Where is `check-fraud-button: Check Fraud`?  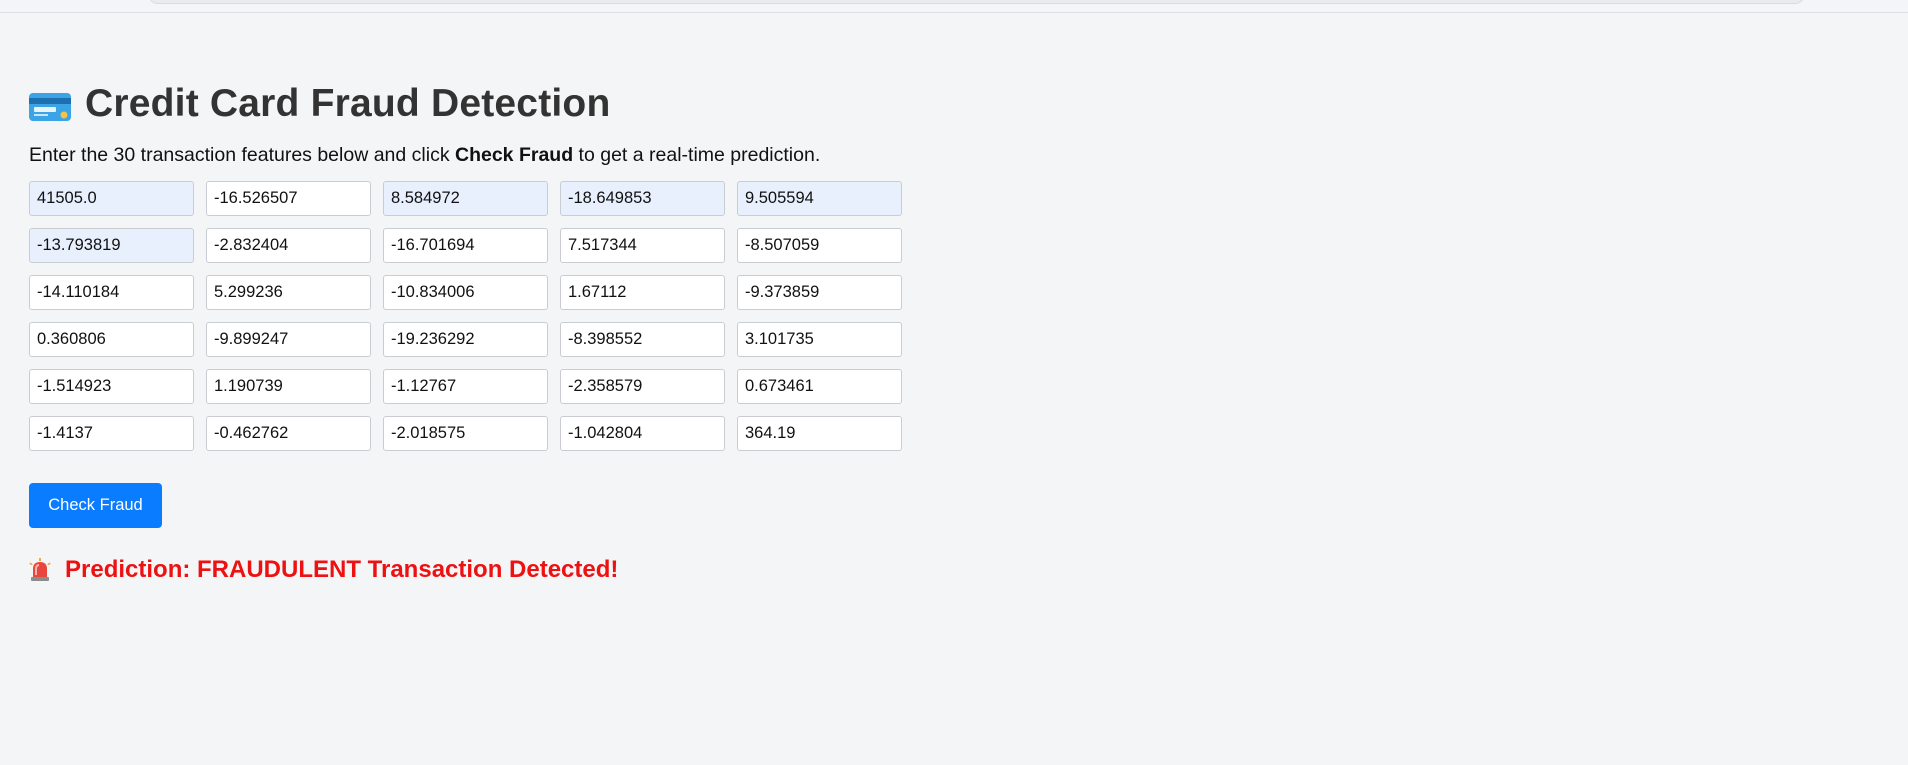 check-fraud-button: Check Fraud is located at coordinates (95, 505).